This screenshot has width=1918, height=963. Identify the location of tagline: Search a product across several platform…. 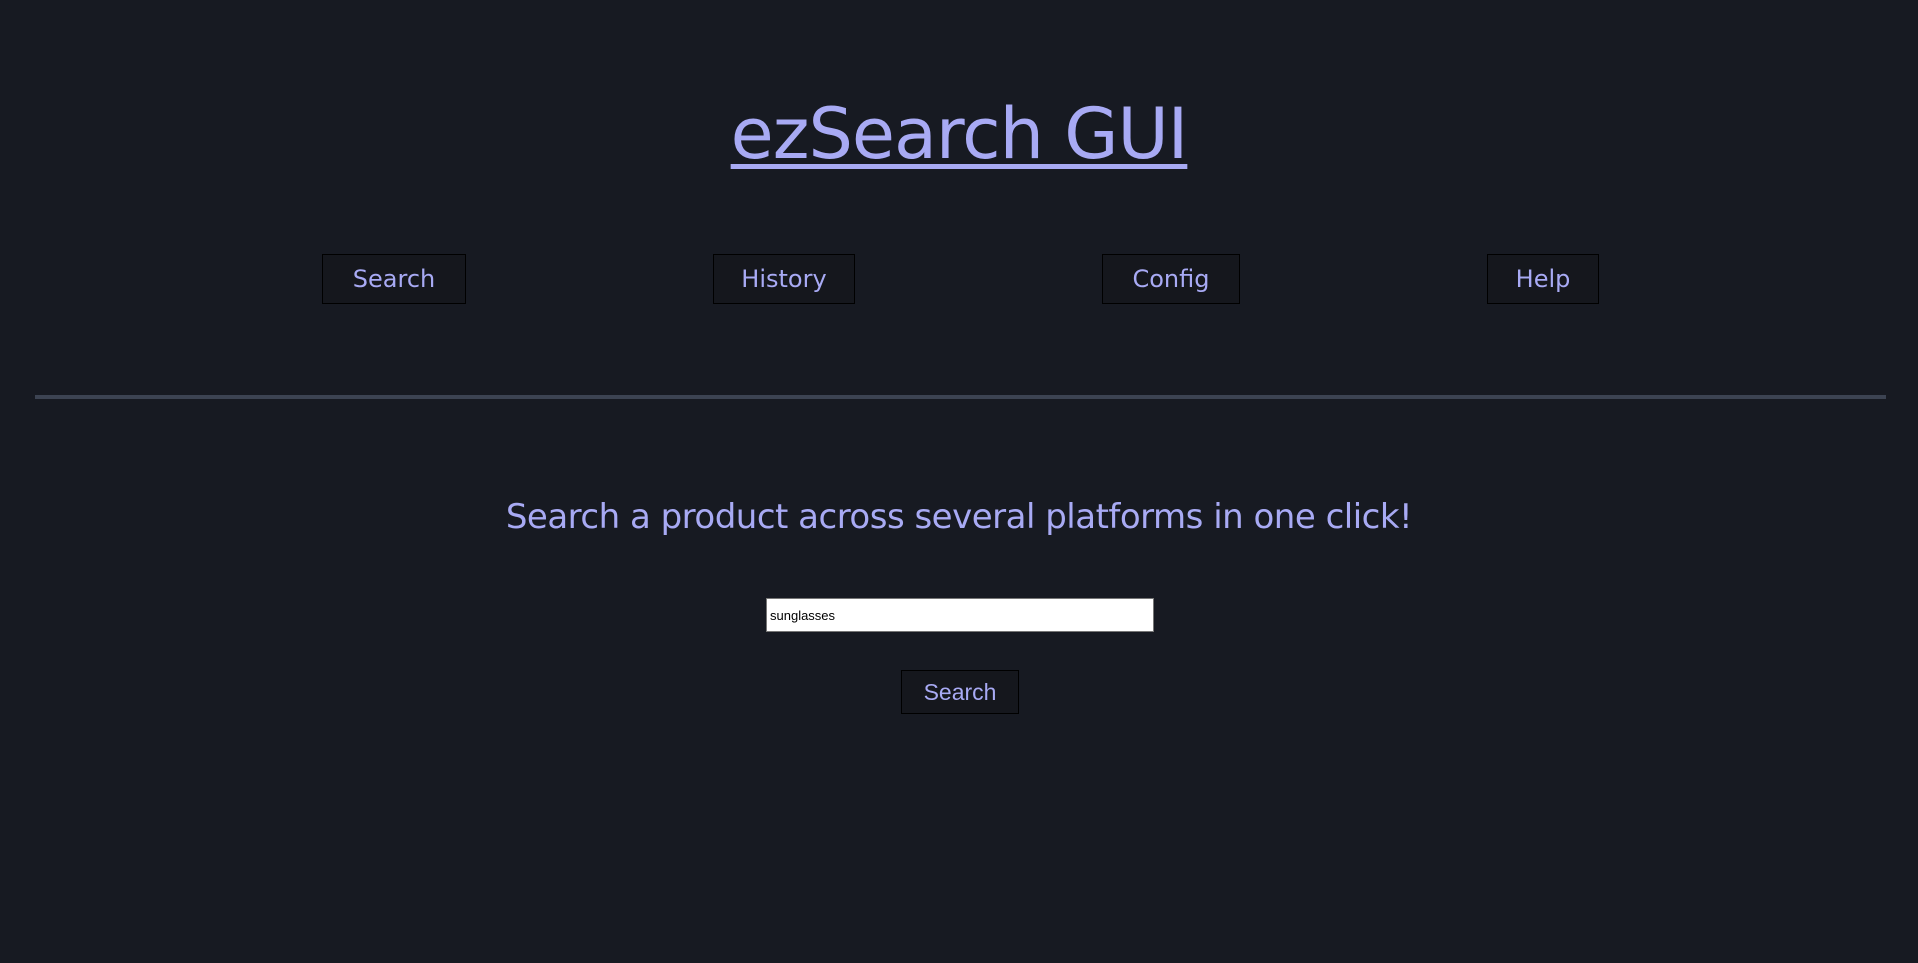
(959, 517).